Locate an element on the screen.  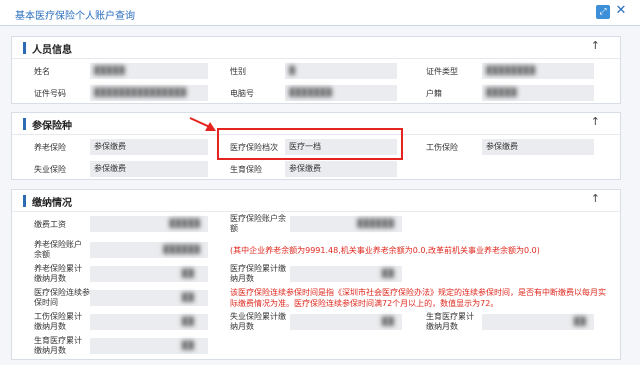
pension-balance-label: 养老保险账户余额 is located at coordinates (58, 249).